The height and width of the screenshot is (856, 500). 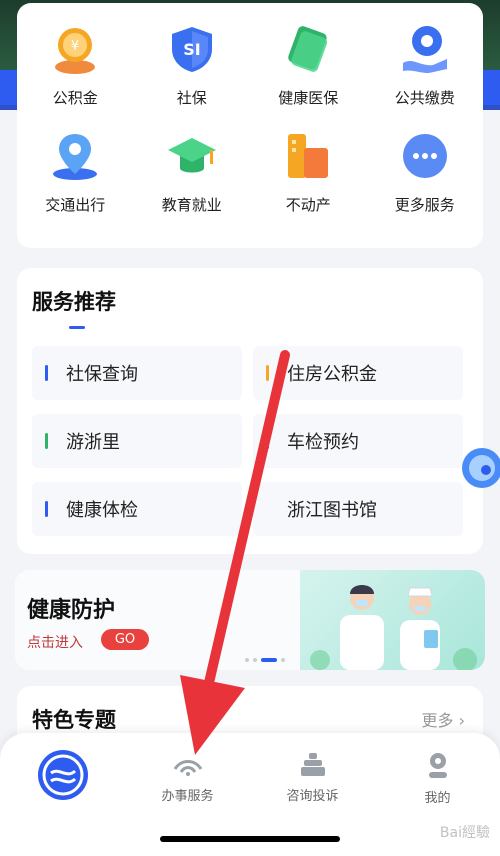 I want to click on service-real-estate: 不动产, so click(x=308, y=172).